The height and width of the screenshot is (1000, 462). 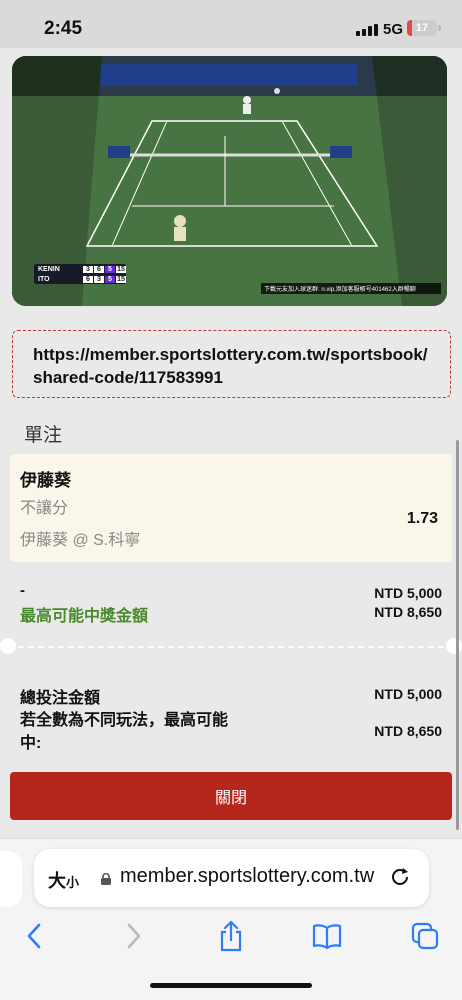 What do you see at coordinates (57, 881) in the screenshot?
I see `text-size-large: 大` at bounding box center [57, 881].